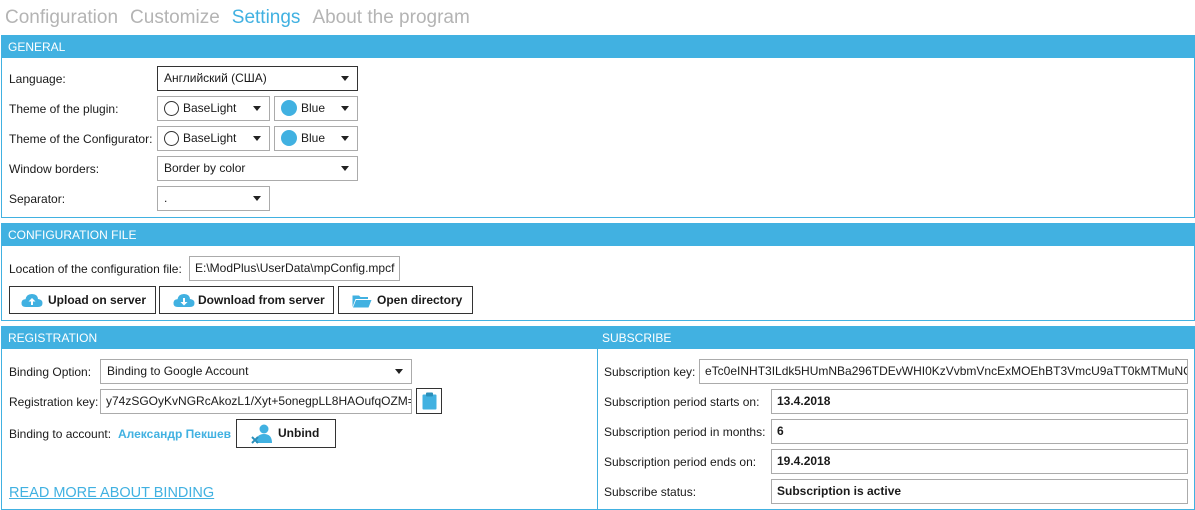  Describe the element at coordinates (175, 18) in the screenshot. I see `tab-customize: Customize` at that location.